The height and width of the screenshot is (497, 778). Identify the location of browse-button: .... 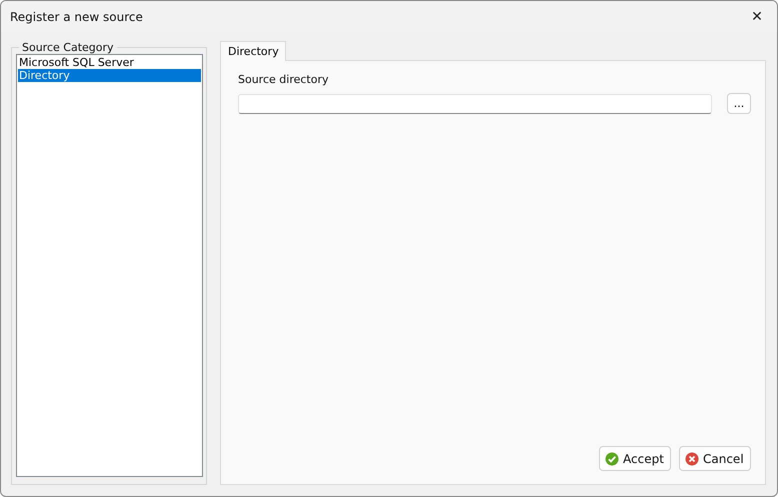
(739, 103).